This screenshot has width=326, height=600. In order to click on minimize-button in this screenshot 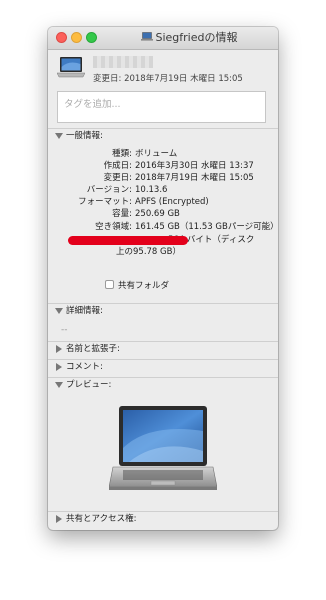, I will do `click(76, 37)`.